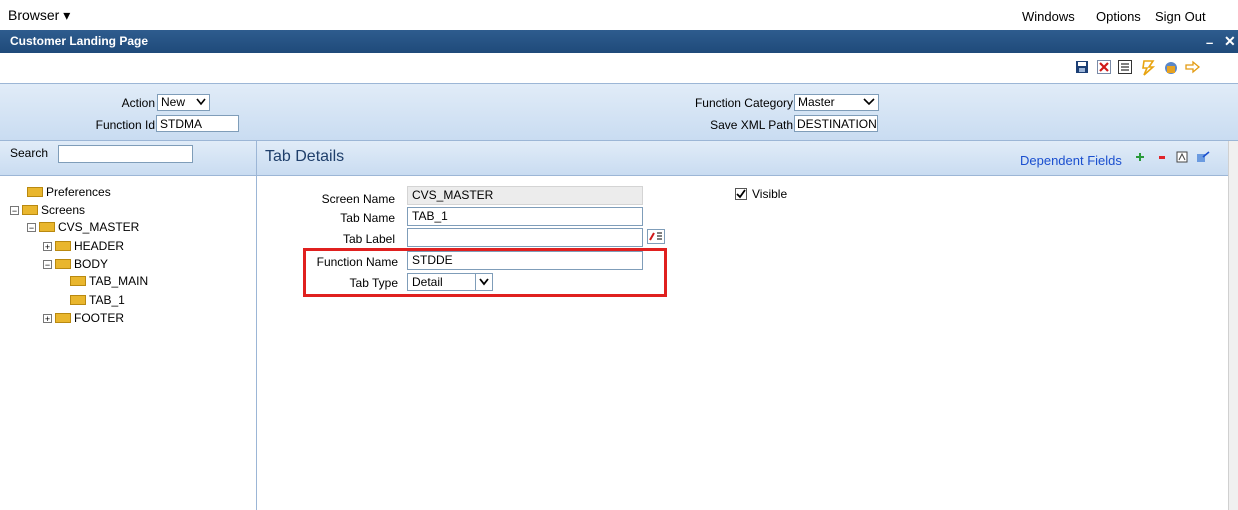  I want to click on screen-name-label: Screen Name, so click(358, 199).